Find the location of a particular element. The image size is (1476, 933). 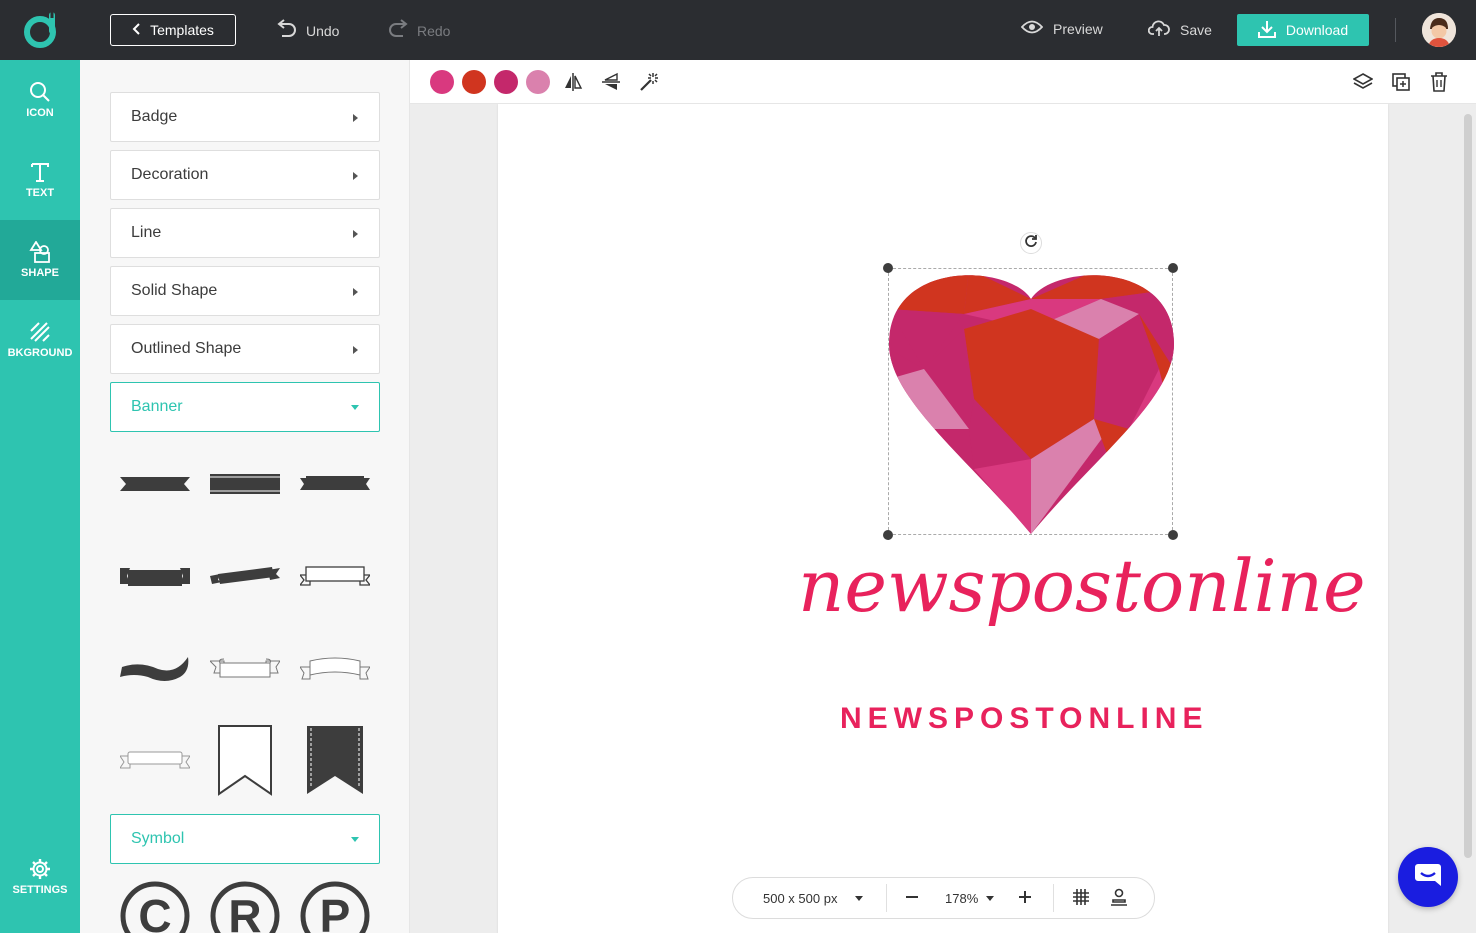

cloud-upload-icon is located at coordinates (1158, 29).